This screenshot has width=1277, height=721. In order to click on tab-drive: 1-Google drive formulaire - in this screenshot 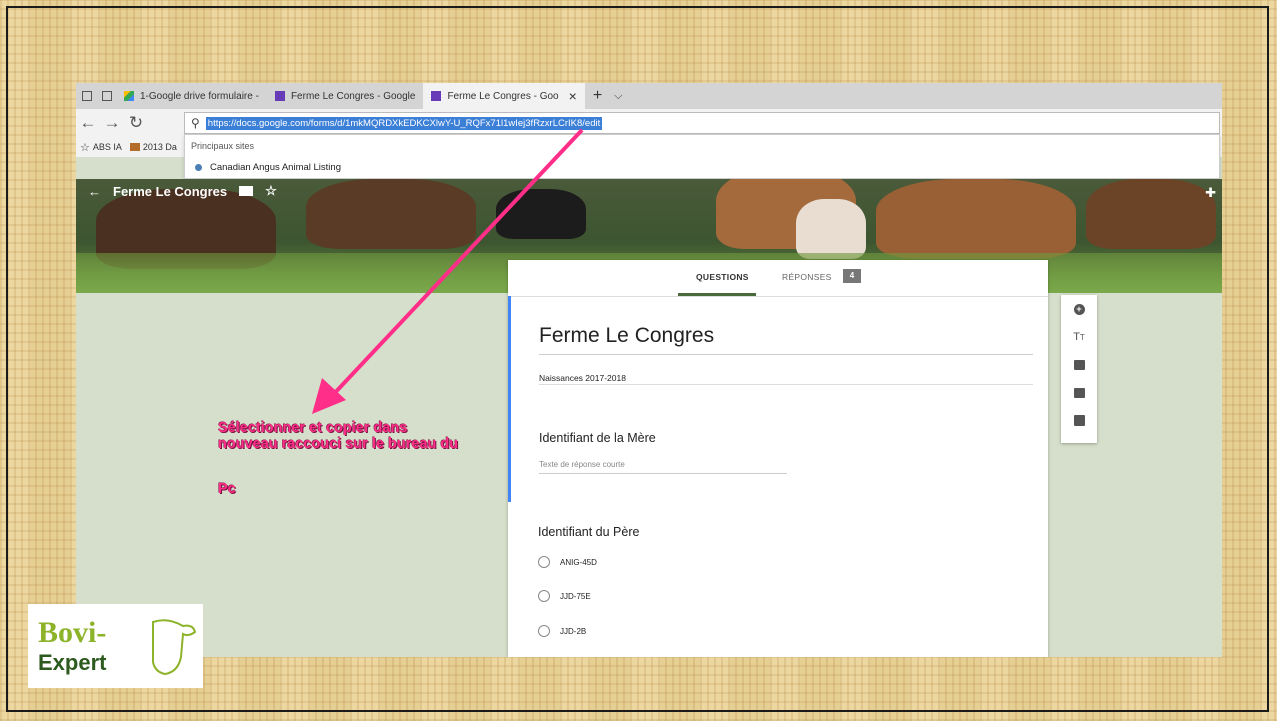, I will do `click(191, 96)`.